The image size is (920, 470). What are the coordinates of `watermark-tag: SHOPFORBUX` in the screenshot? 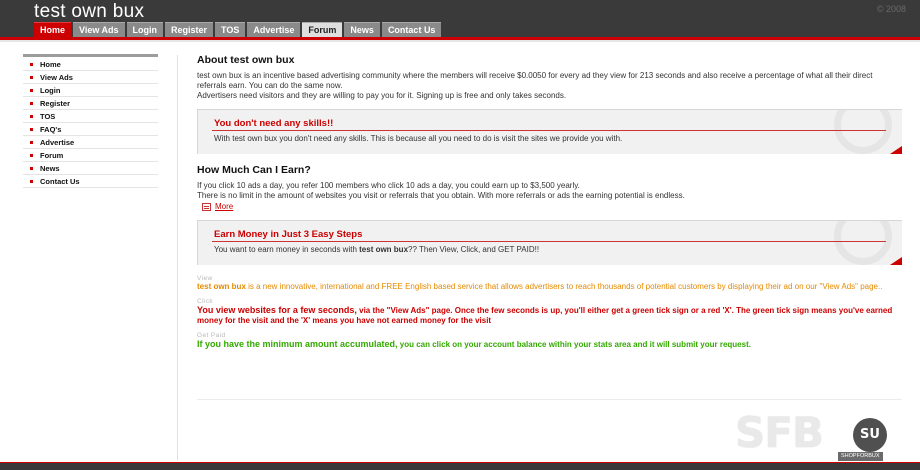 It's located at (860, 456).